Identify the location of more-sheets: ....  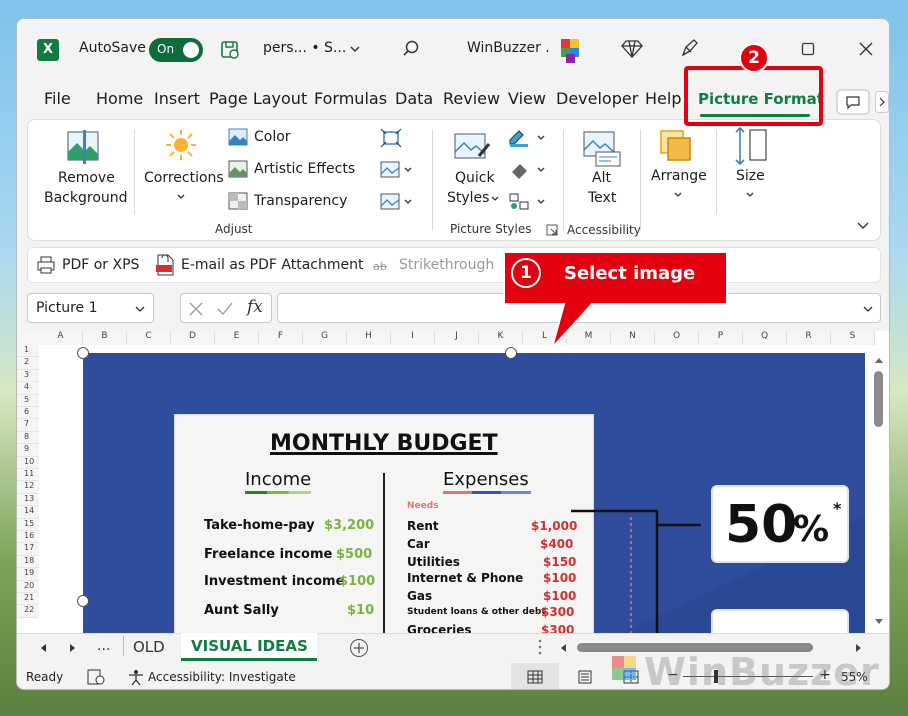
(103, 646).